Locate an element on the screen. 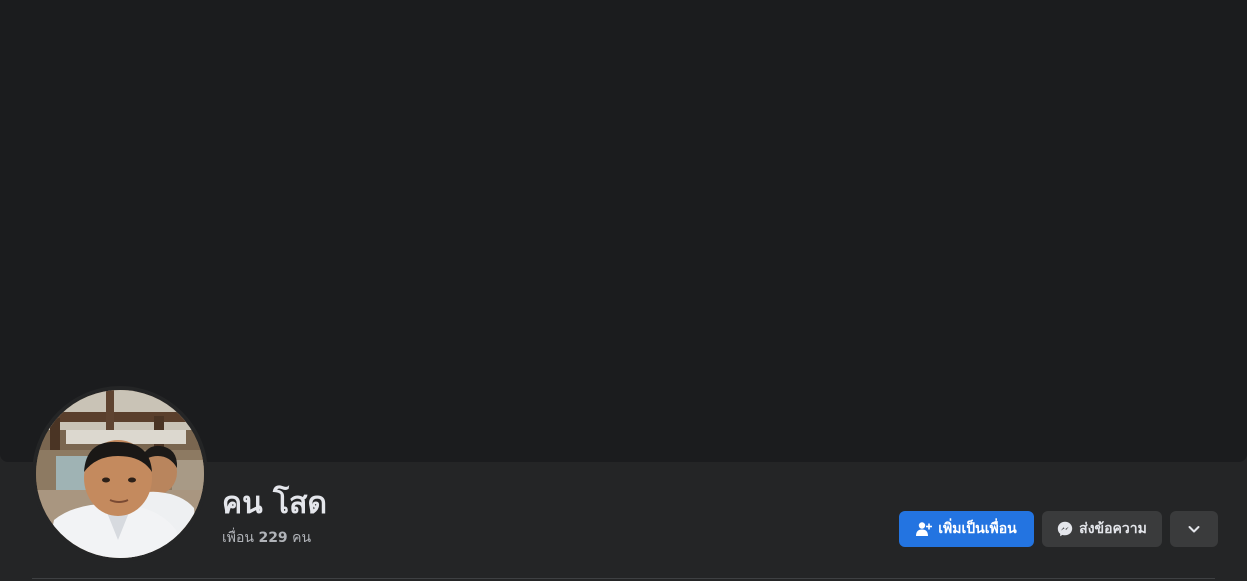 The image size is (1247, 581). add-friend-button: เพิ่มเป็นเพื่อน is located at coordinates (966, 529).